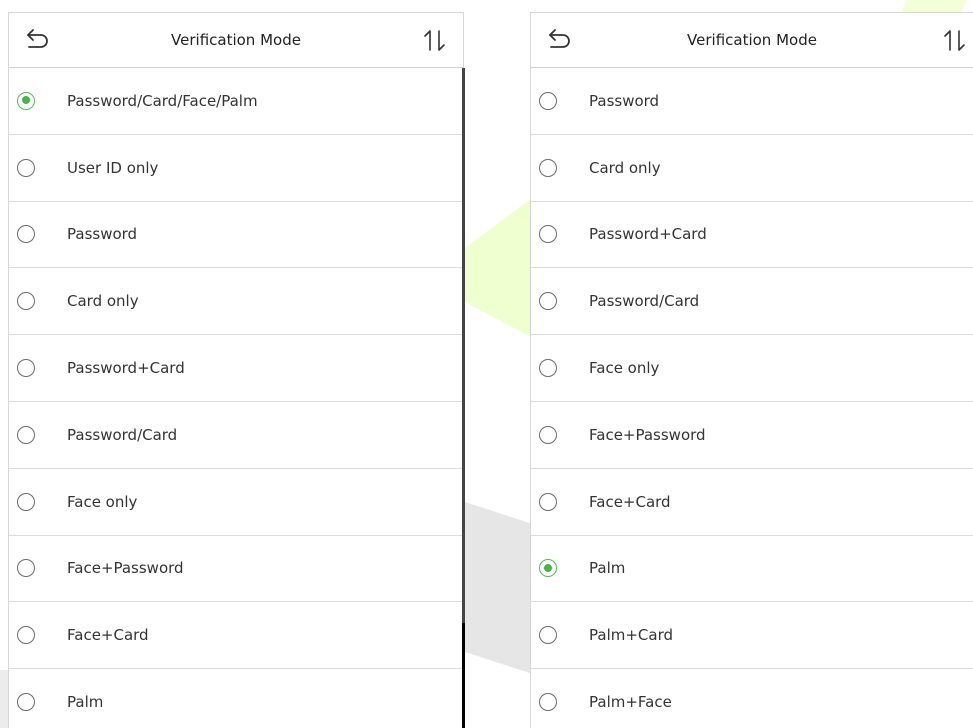 The image size is (973, 728). I want to click on list-item-label: Password/Card/Face/Palm, so click(162, 100).